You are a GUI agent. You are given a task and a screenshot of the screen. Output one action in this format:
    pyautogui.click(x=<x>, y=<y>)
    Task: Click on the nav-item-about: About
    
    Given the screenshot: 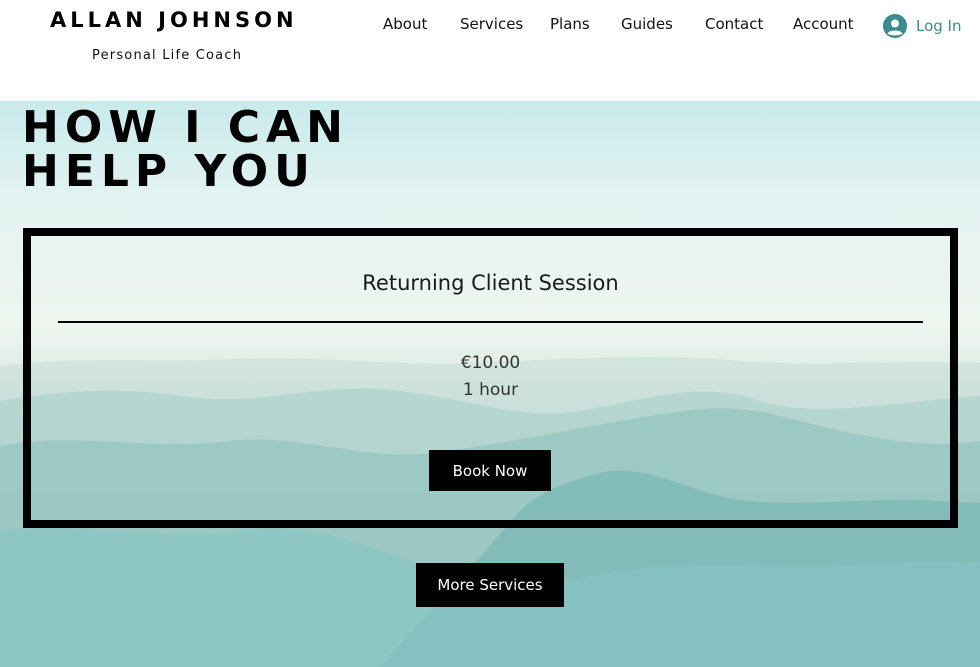 What is the action you would take?
    pyautogui.click(x=405, y=26)
    